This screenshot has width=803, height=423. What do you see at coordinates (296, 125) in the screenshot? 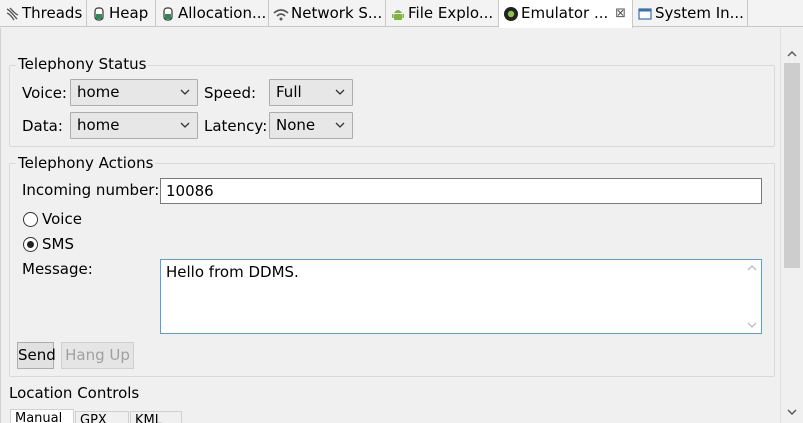
I see `latency-select-value: None` at bounding box center [296, 125].